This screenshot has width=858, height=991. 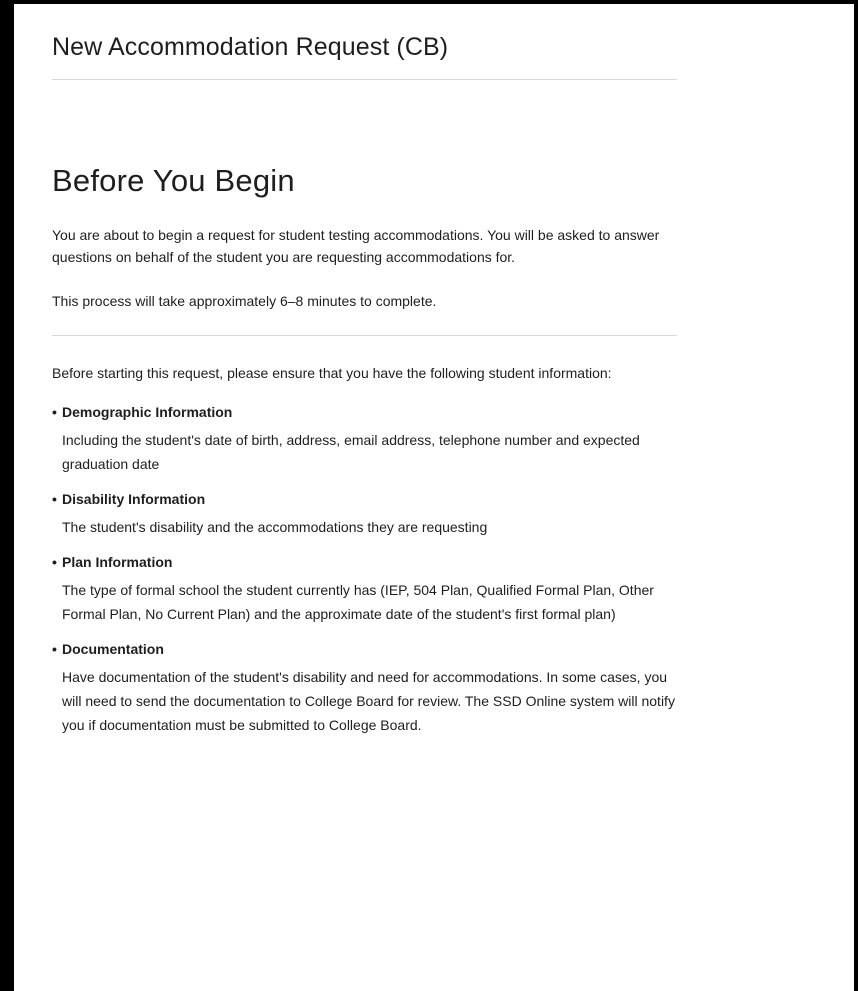 I want to click on page-title: New Accommodation Request (CB), so click(x=250, y=47).